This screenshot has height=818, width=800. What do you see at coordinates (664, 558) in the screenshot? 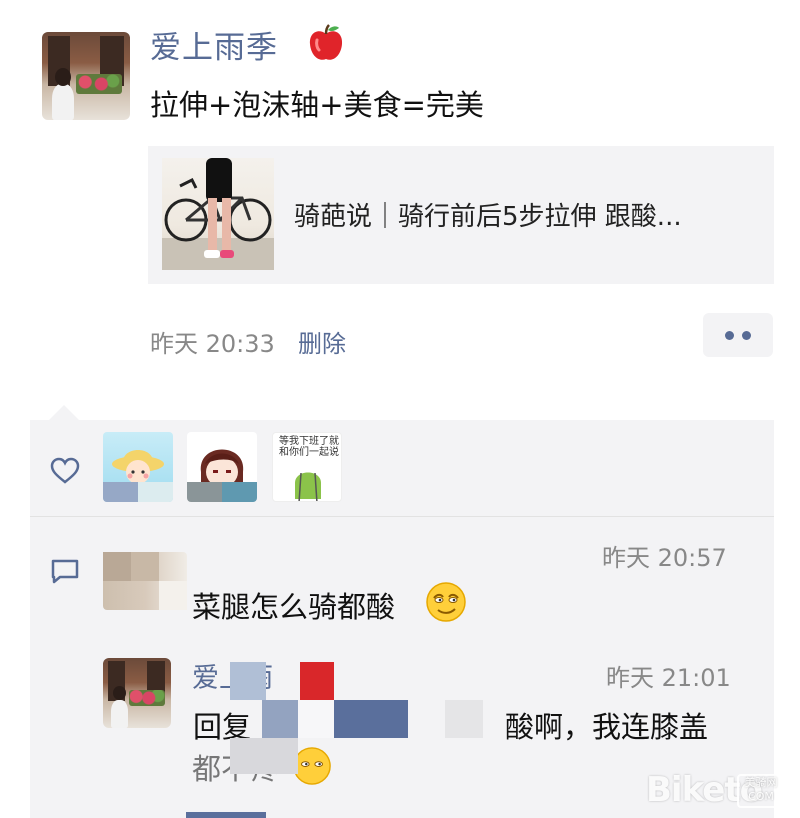
I see `comment-timestamp: 昨天 20:57` at bounding box center [664, 558].